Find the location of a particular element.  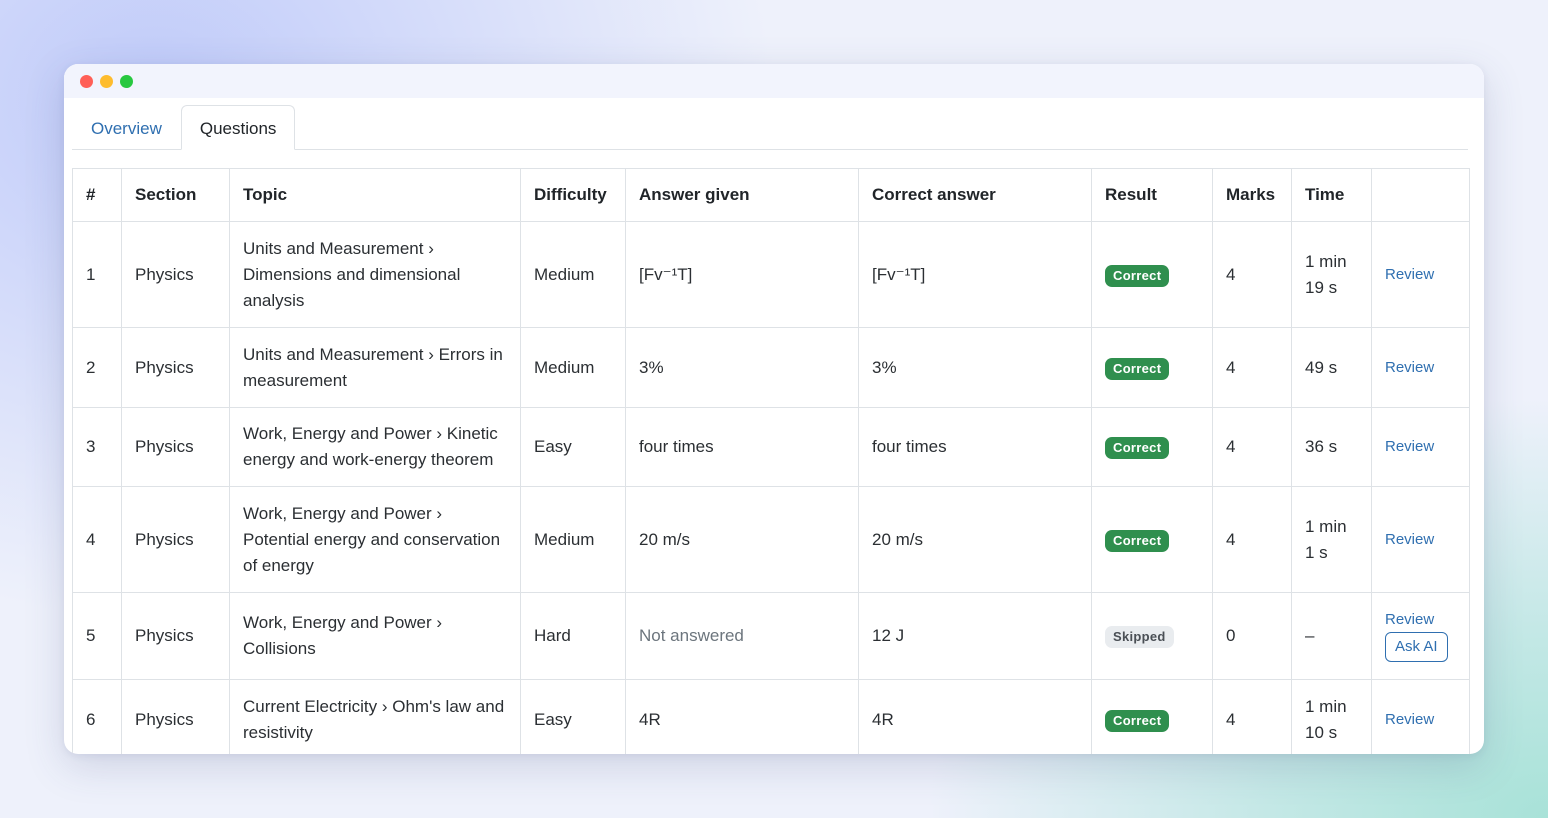

maximize-window-button is located at coordinates (126, 81).